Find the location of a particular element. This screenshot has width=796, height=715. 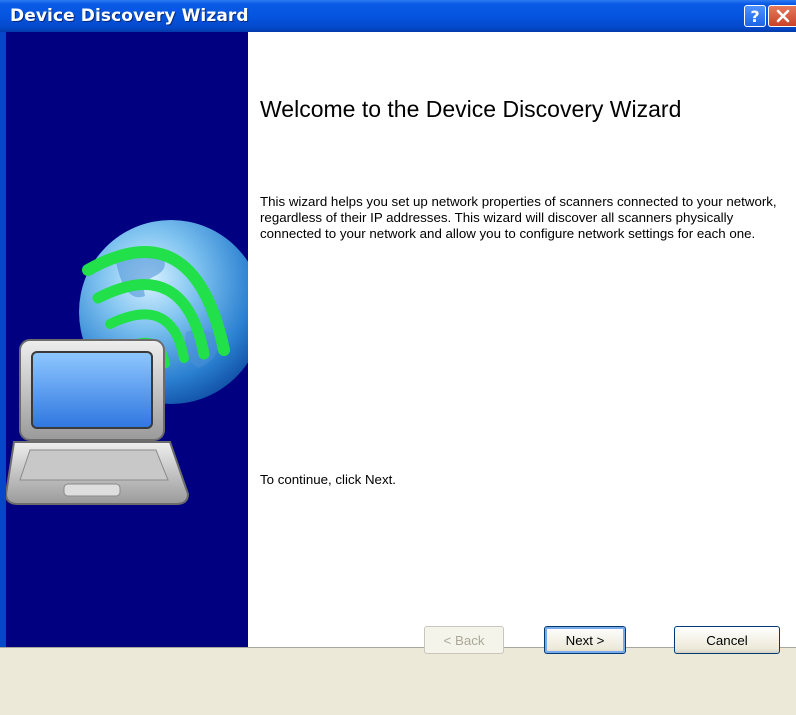

title-bar: Device Discovery Wizard ? is located at coordinates (398, 16).